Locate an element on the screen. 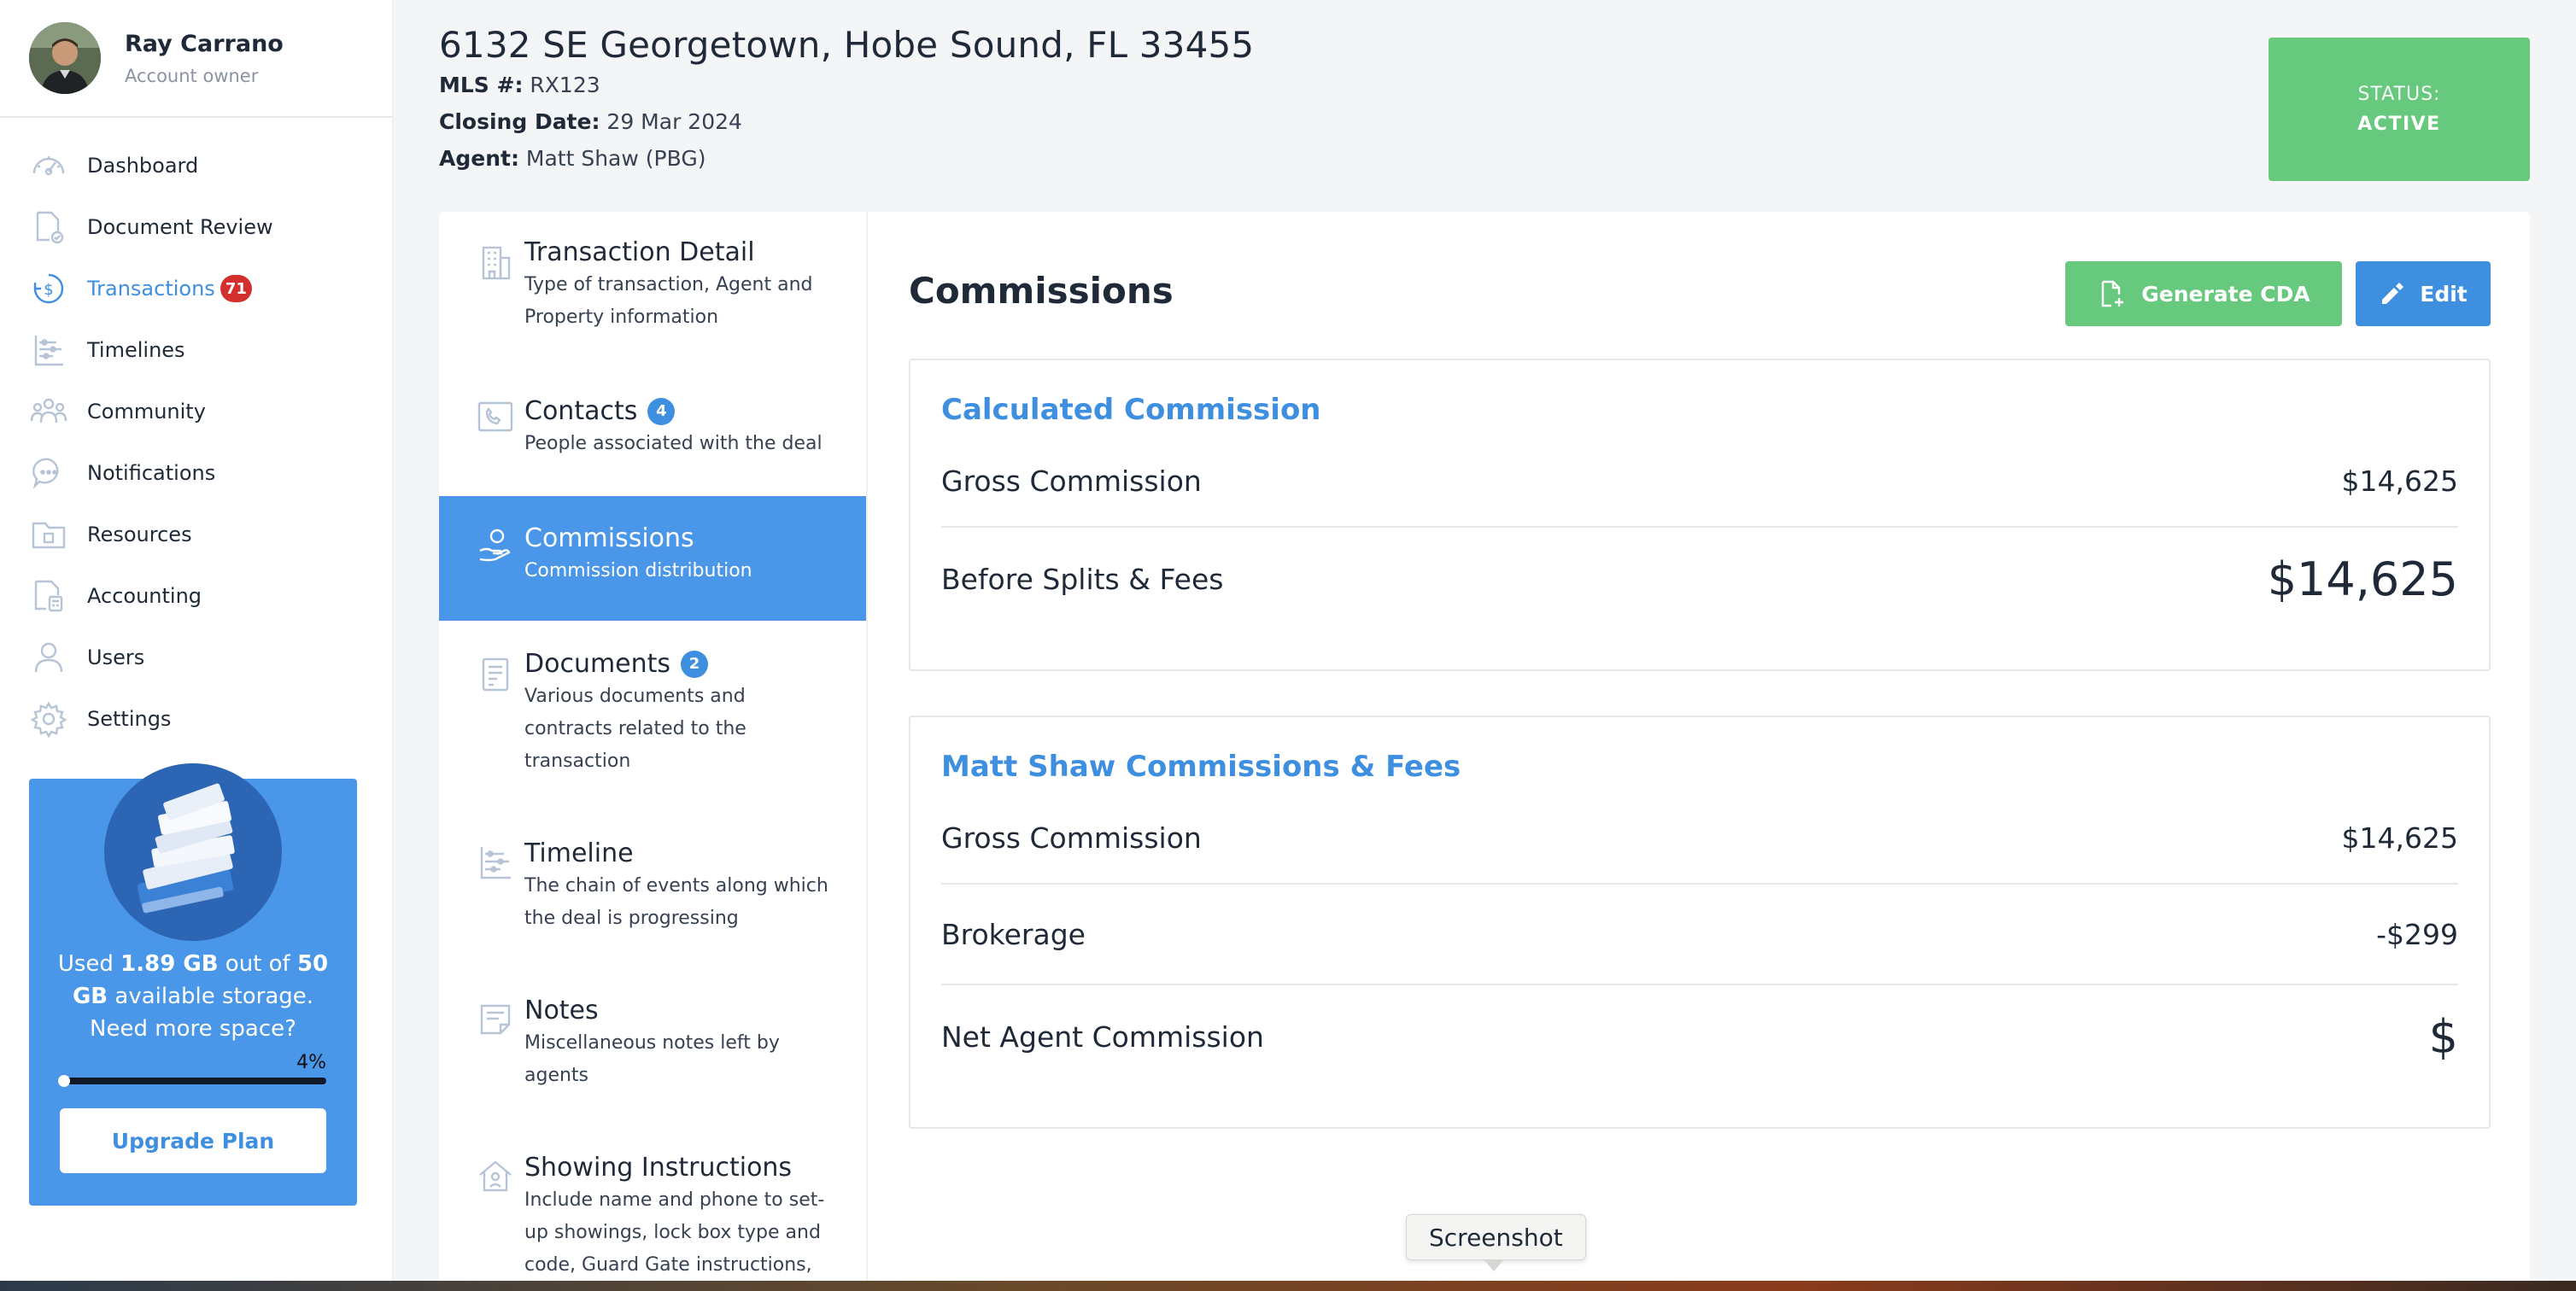 This screenshot has width=2576, height=1291. edit-label: Edit is located at coordinates (2444, 294).